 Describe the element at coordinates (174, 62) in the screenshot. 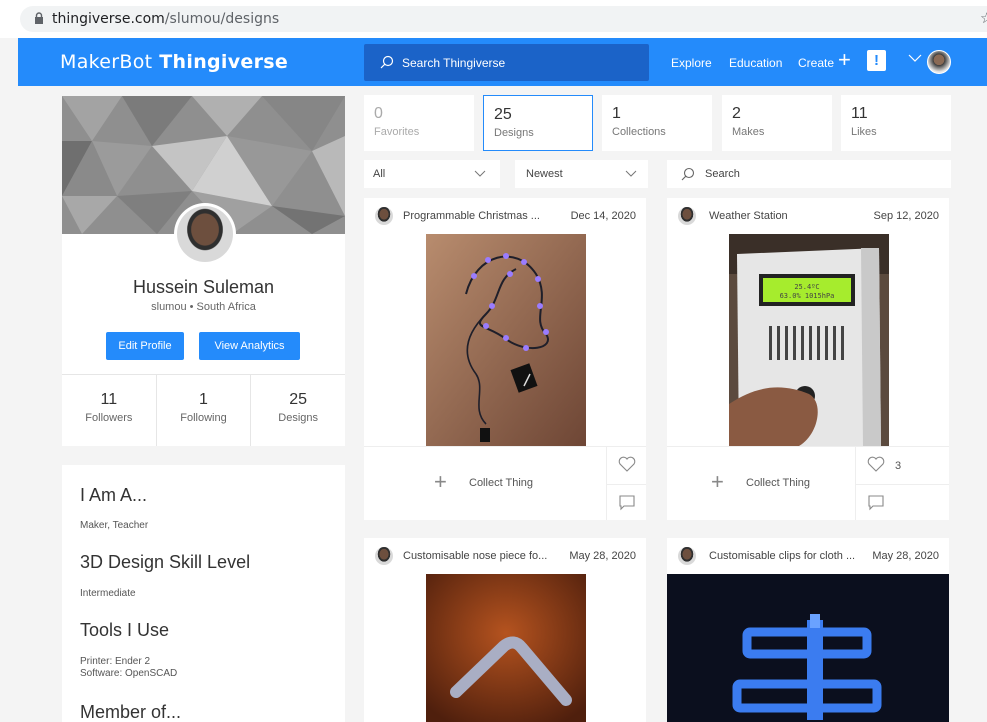

I see `site-logo: MakerBot Thingiverse` at that location.